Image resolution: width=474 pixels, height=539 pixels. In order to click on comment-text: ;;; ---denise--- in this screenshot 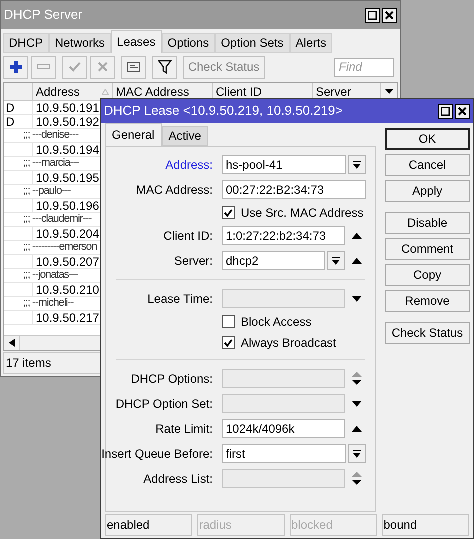, I will do `click(50, 136)`.